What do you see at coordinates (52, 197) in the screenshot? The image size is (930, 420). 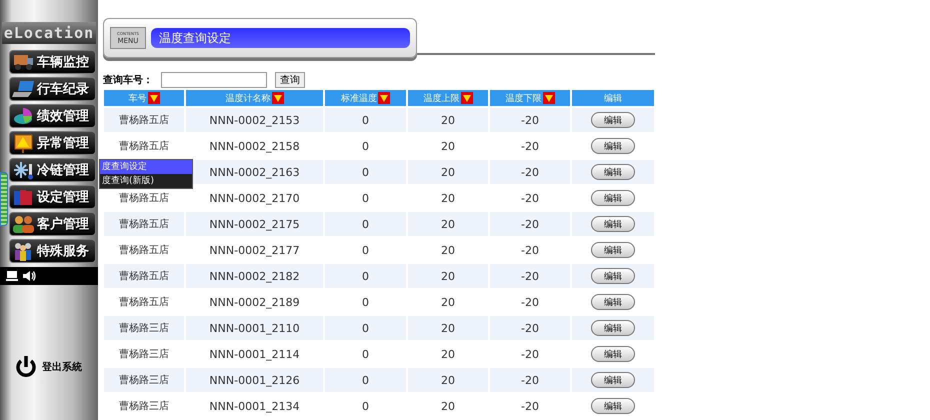 I see `sidebar-menu-button: 设定管理` at bounding box center [52, 197].